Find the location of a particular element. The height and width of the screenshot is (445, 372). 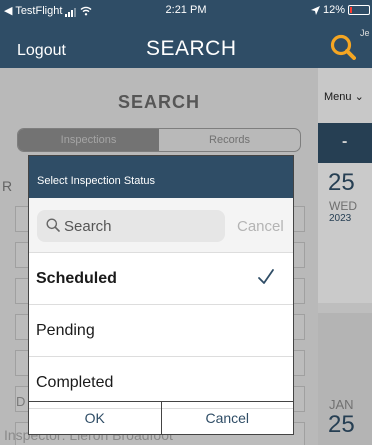

magnifier-icon is located at coordinates (53, 225).